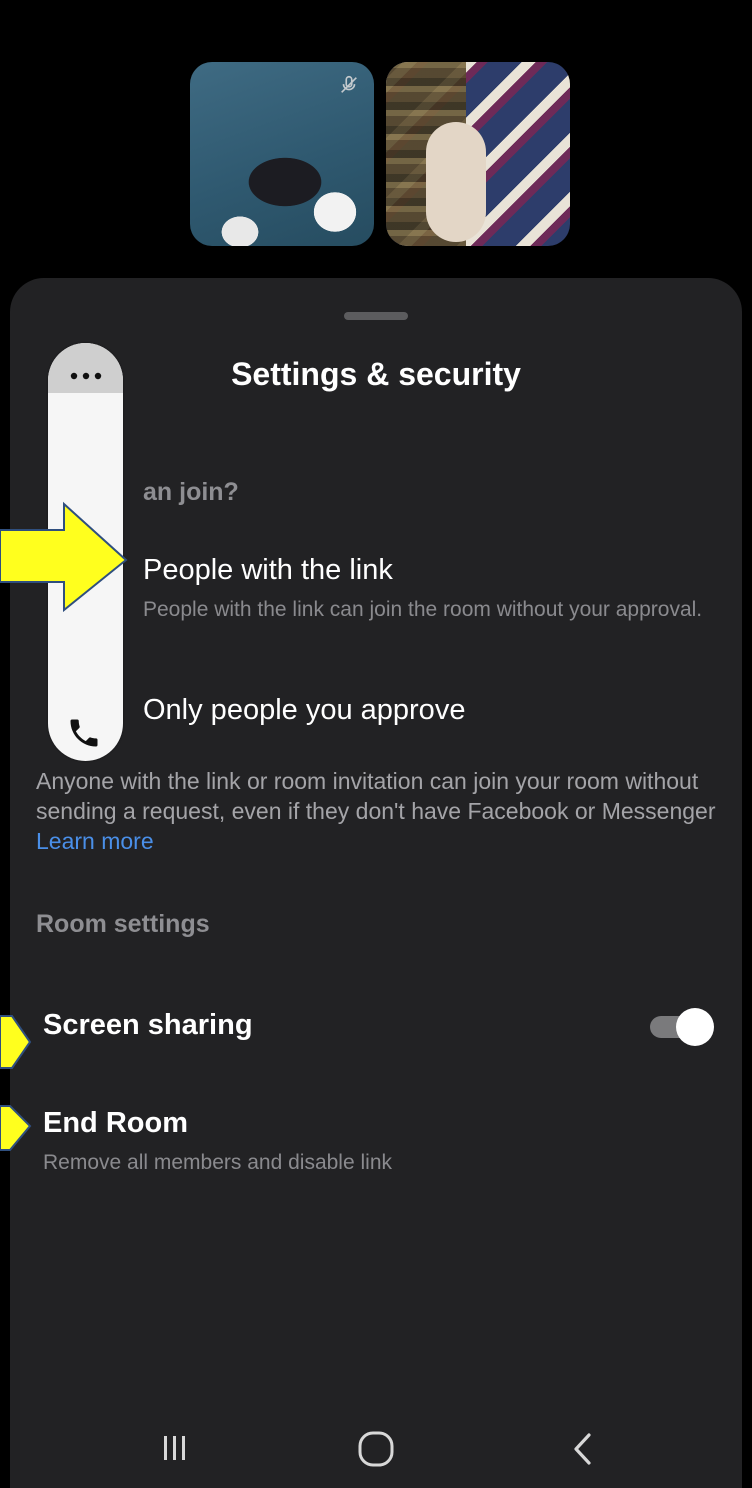  Describe the element at coordinates (349, 84) in the screenshot. I see `mic-off-icon` at that location.